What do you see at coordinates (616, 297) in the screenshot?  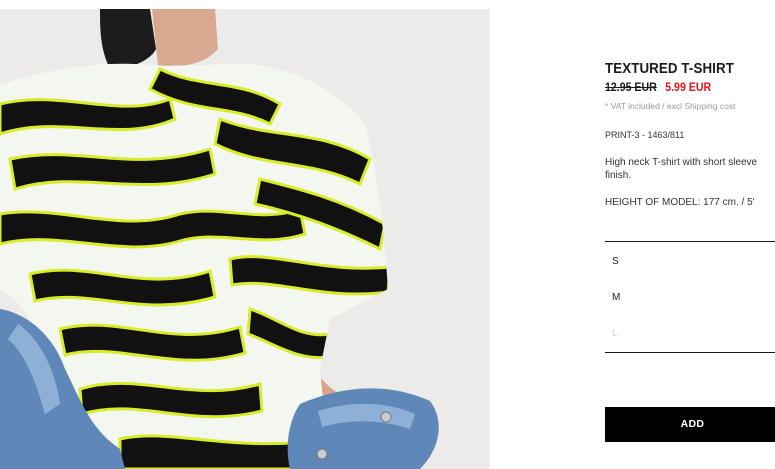 I see `size-option-m: M` at bounding box center [616, 297].